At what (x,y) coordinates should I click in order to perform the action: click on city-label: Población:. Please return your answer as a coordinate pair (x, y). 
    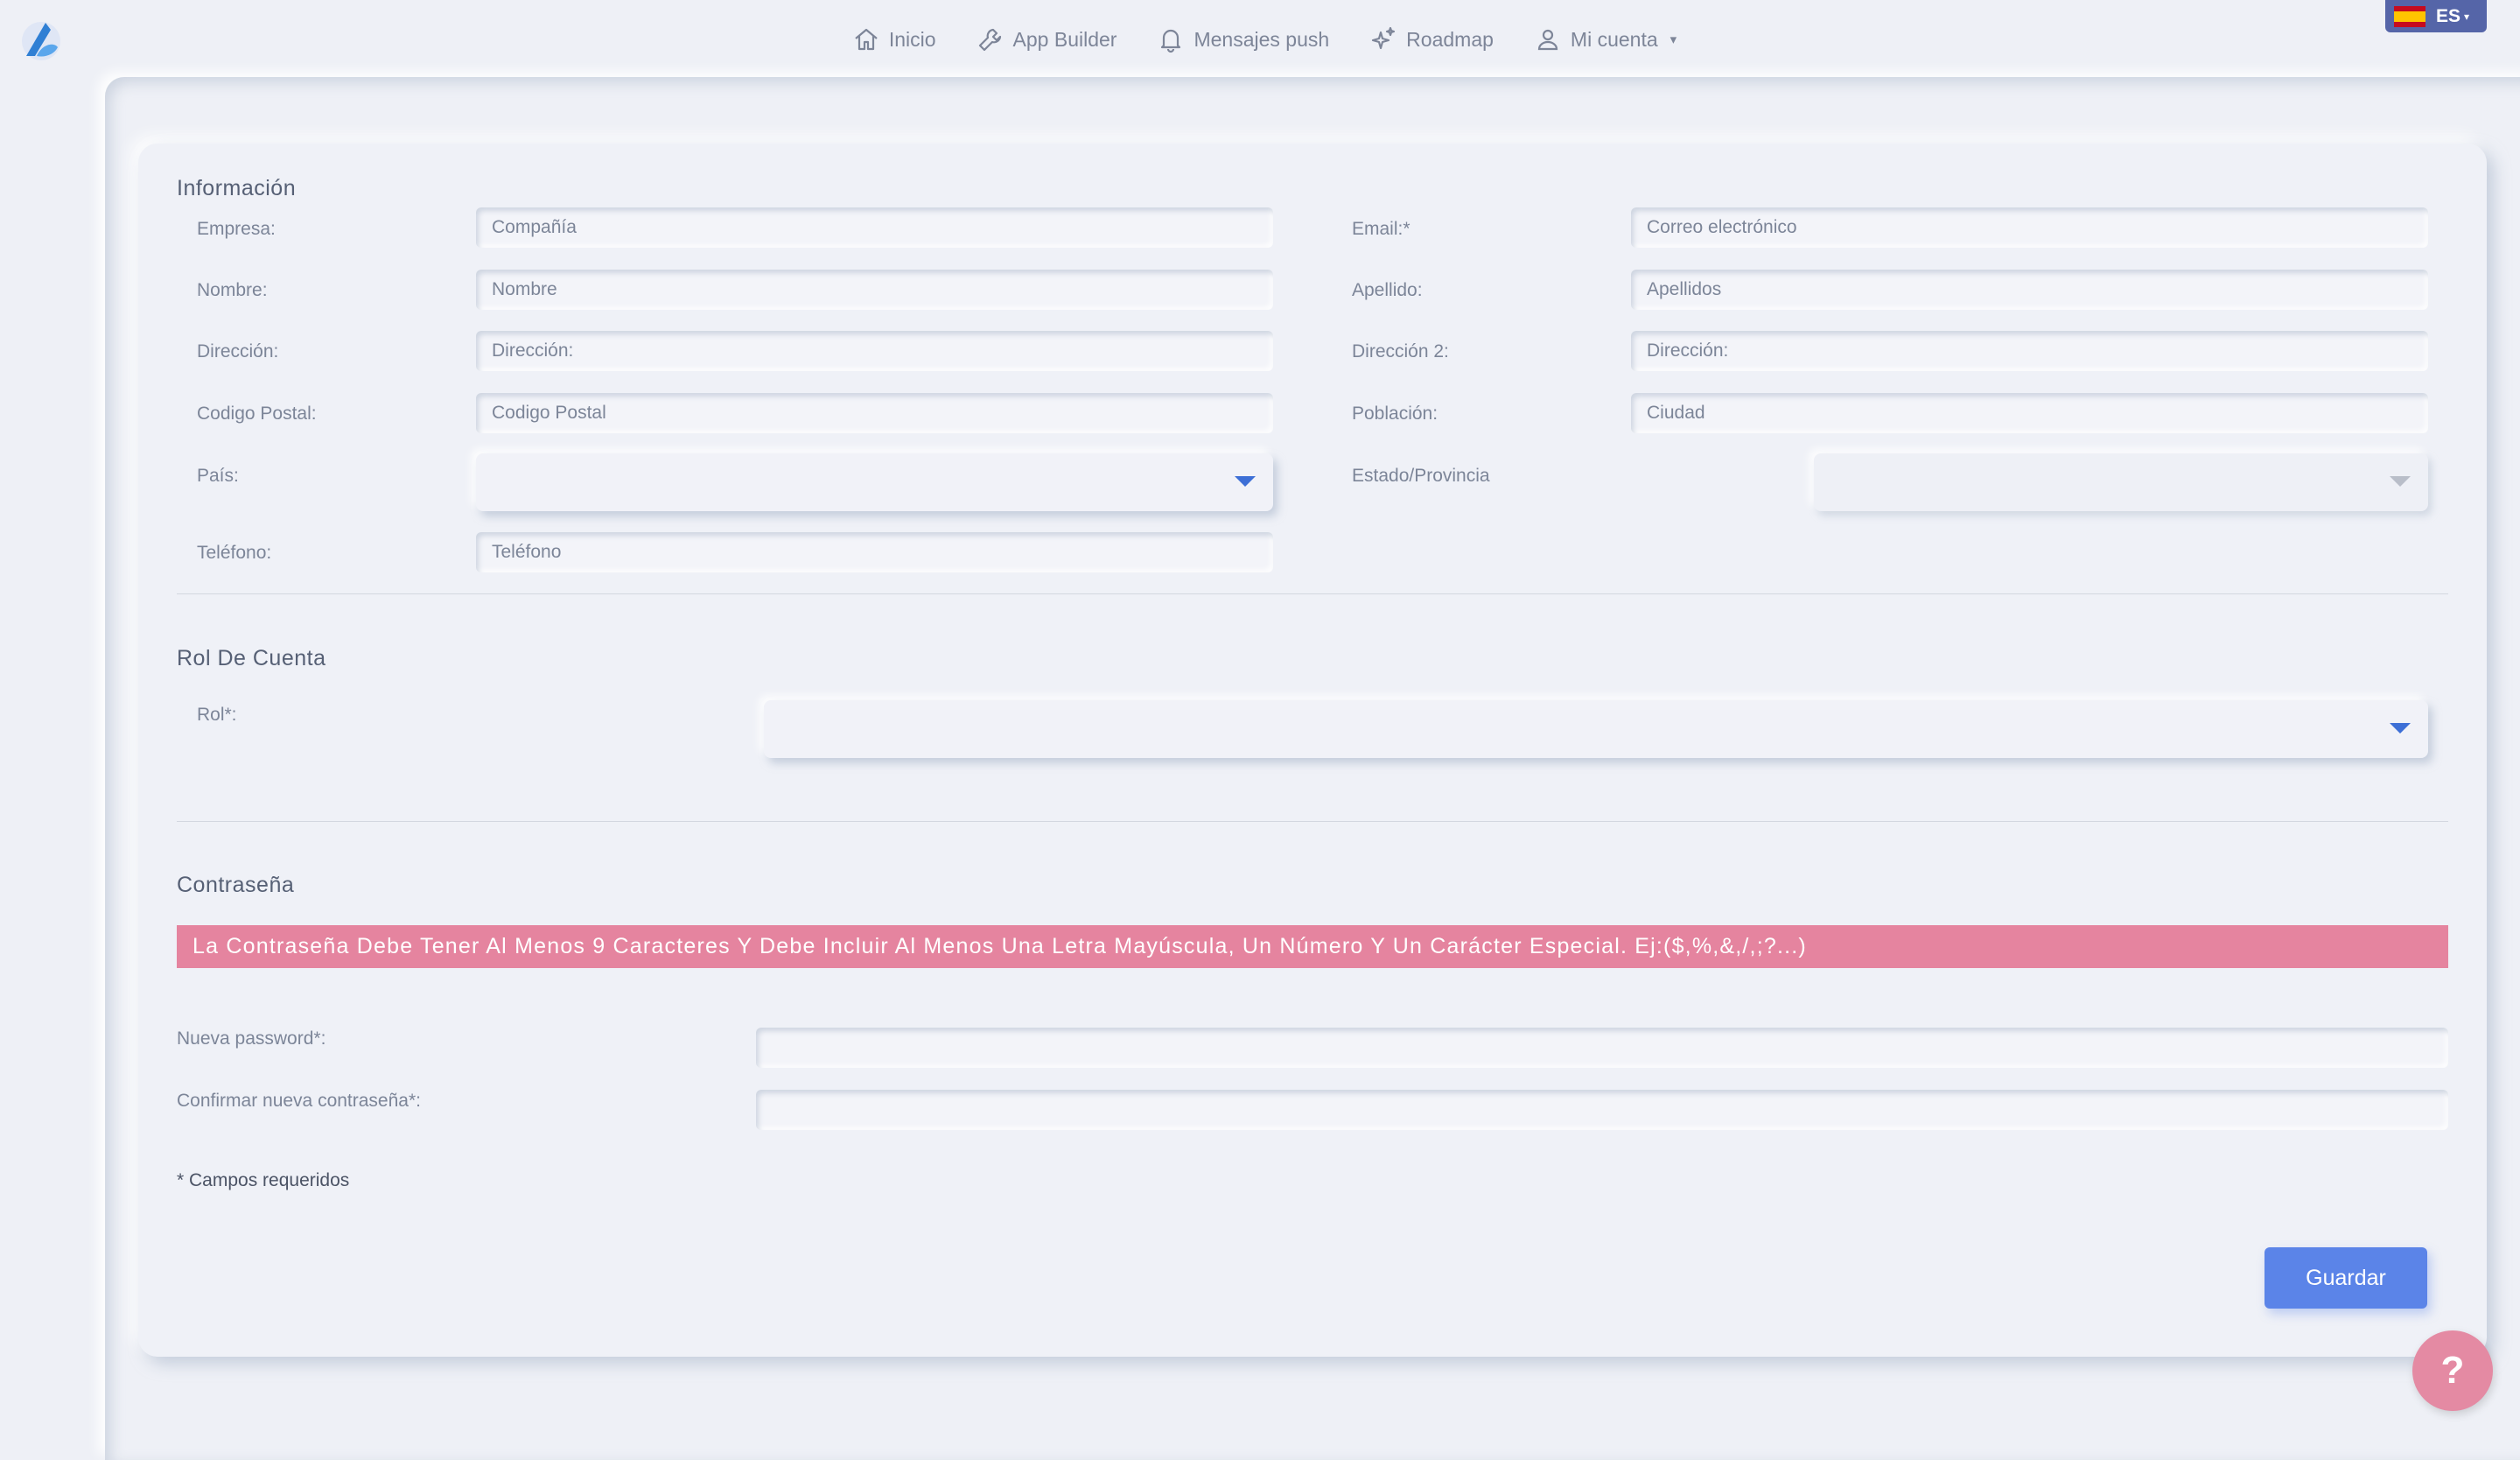
    Looking at the image, I should click on (1395, 414).